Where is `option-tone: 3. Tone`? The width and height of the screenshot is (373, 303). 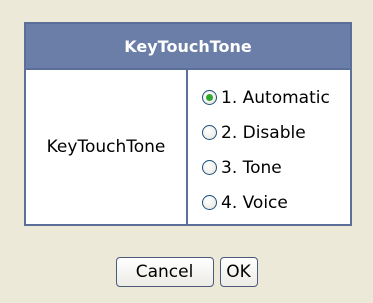
option-tone: 3. Tone is located at coordinates (276, 167).